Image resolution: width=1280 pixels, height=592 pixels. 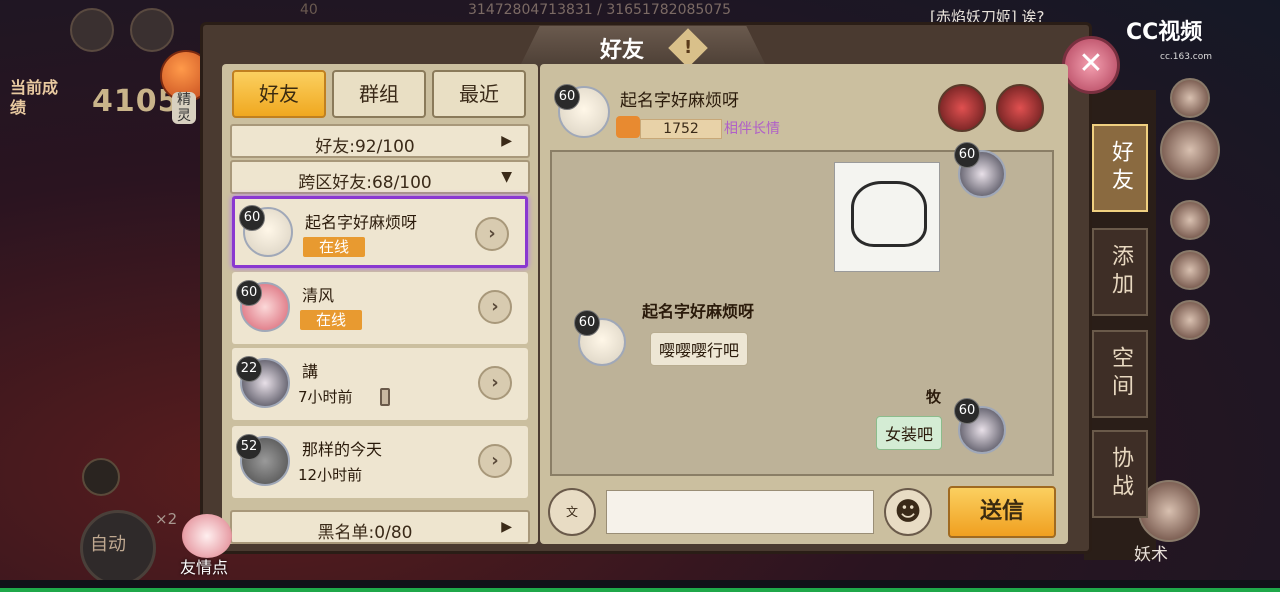 I want to click on speed-x2-label: ×2, so click(x=166, y=519).